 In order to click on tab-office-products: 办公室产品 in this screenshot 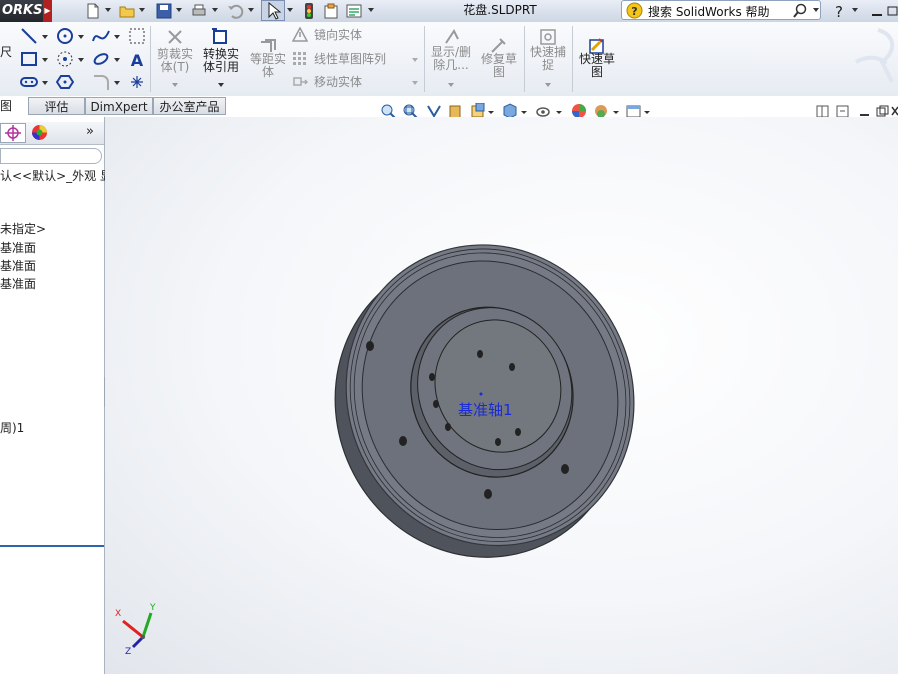, I will do `click(189, 106)`.